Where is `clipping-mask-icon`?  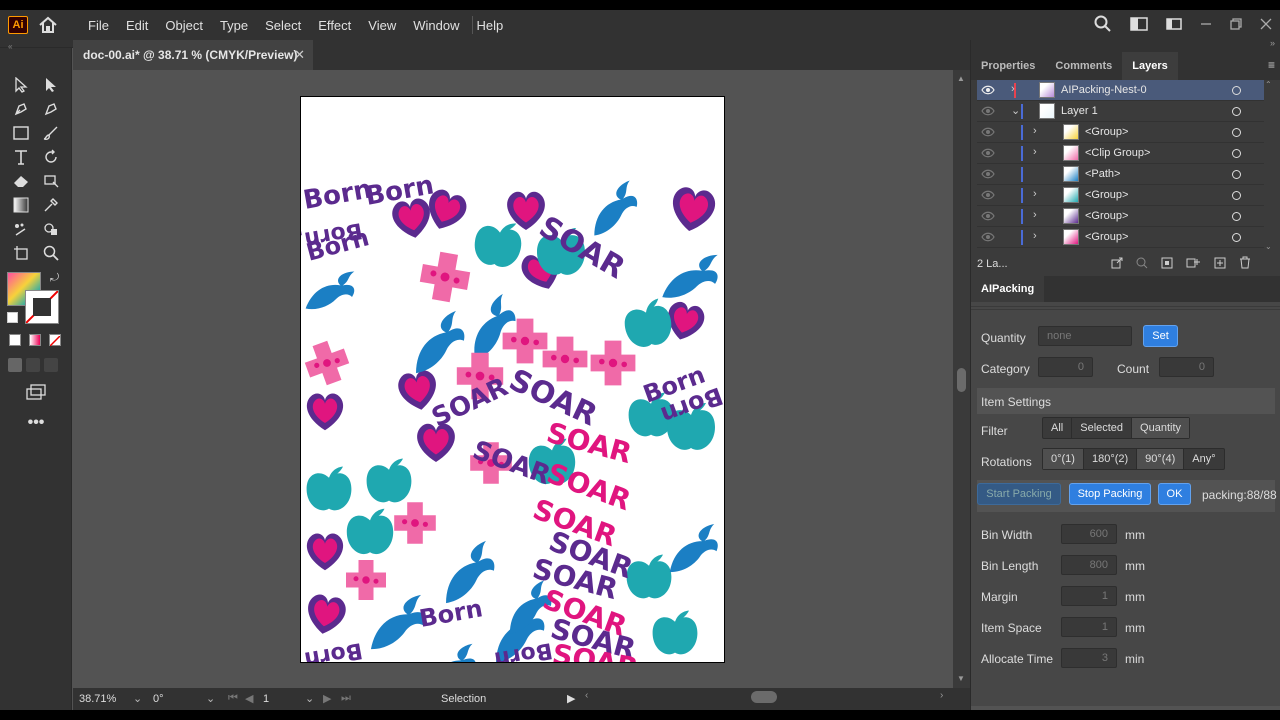 clipping-mask-icon is located at coordinates (1167, 264).